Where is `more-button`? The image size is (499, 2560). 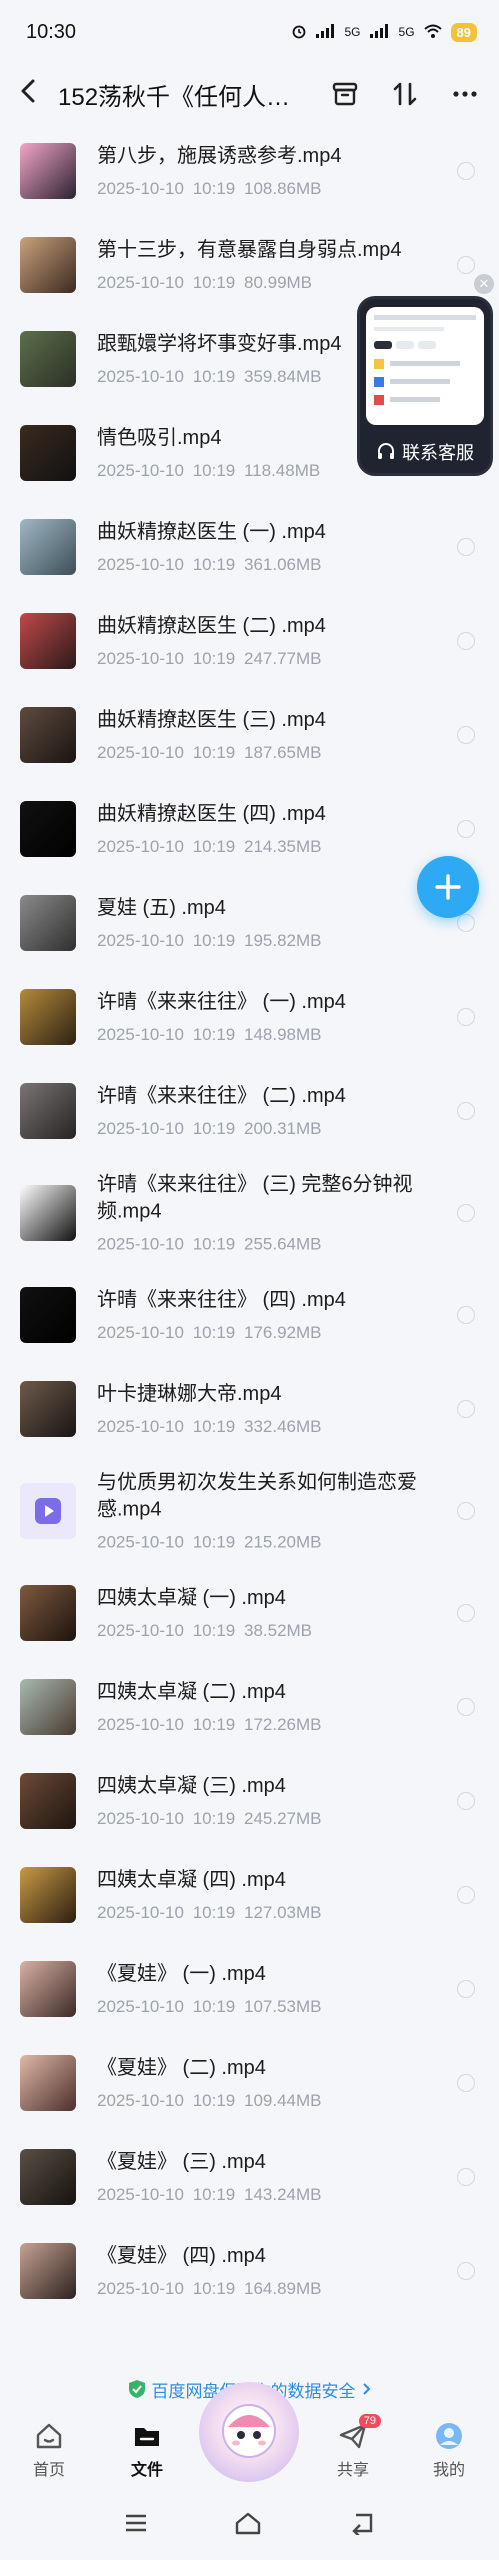 more-button is located at coordinates (465, 94).